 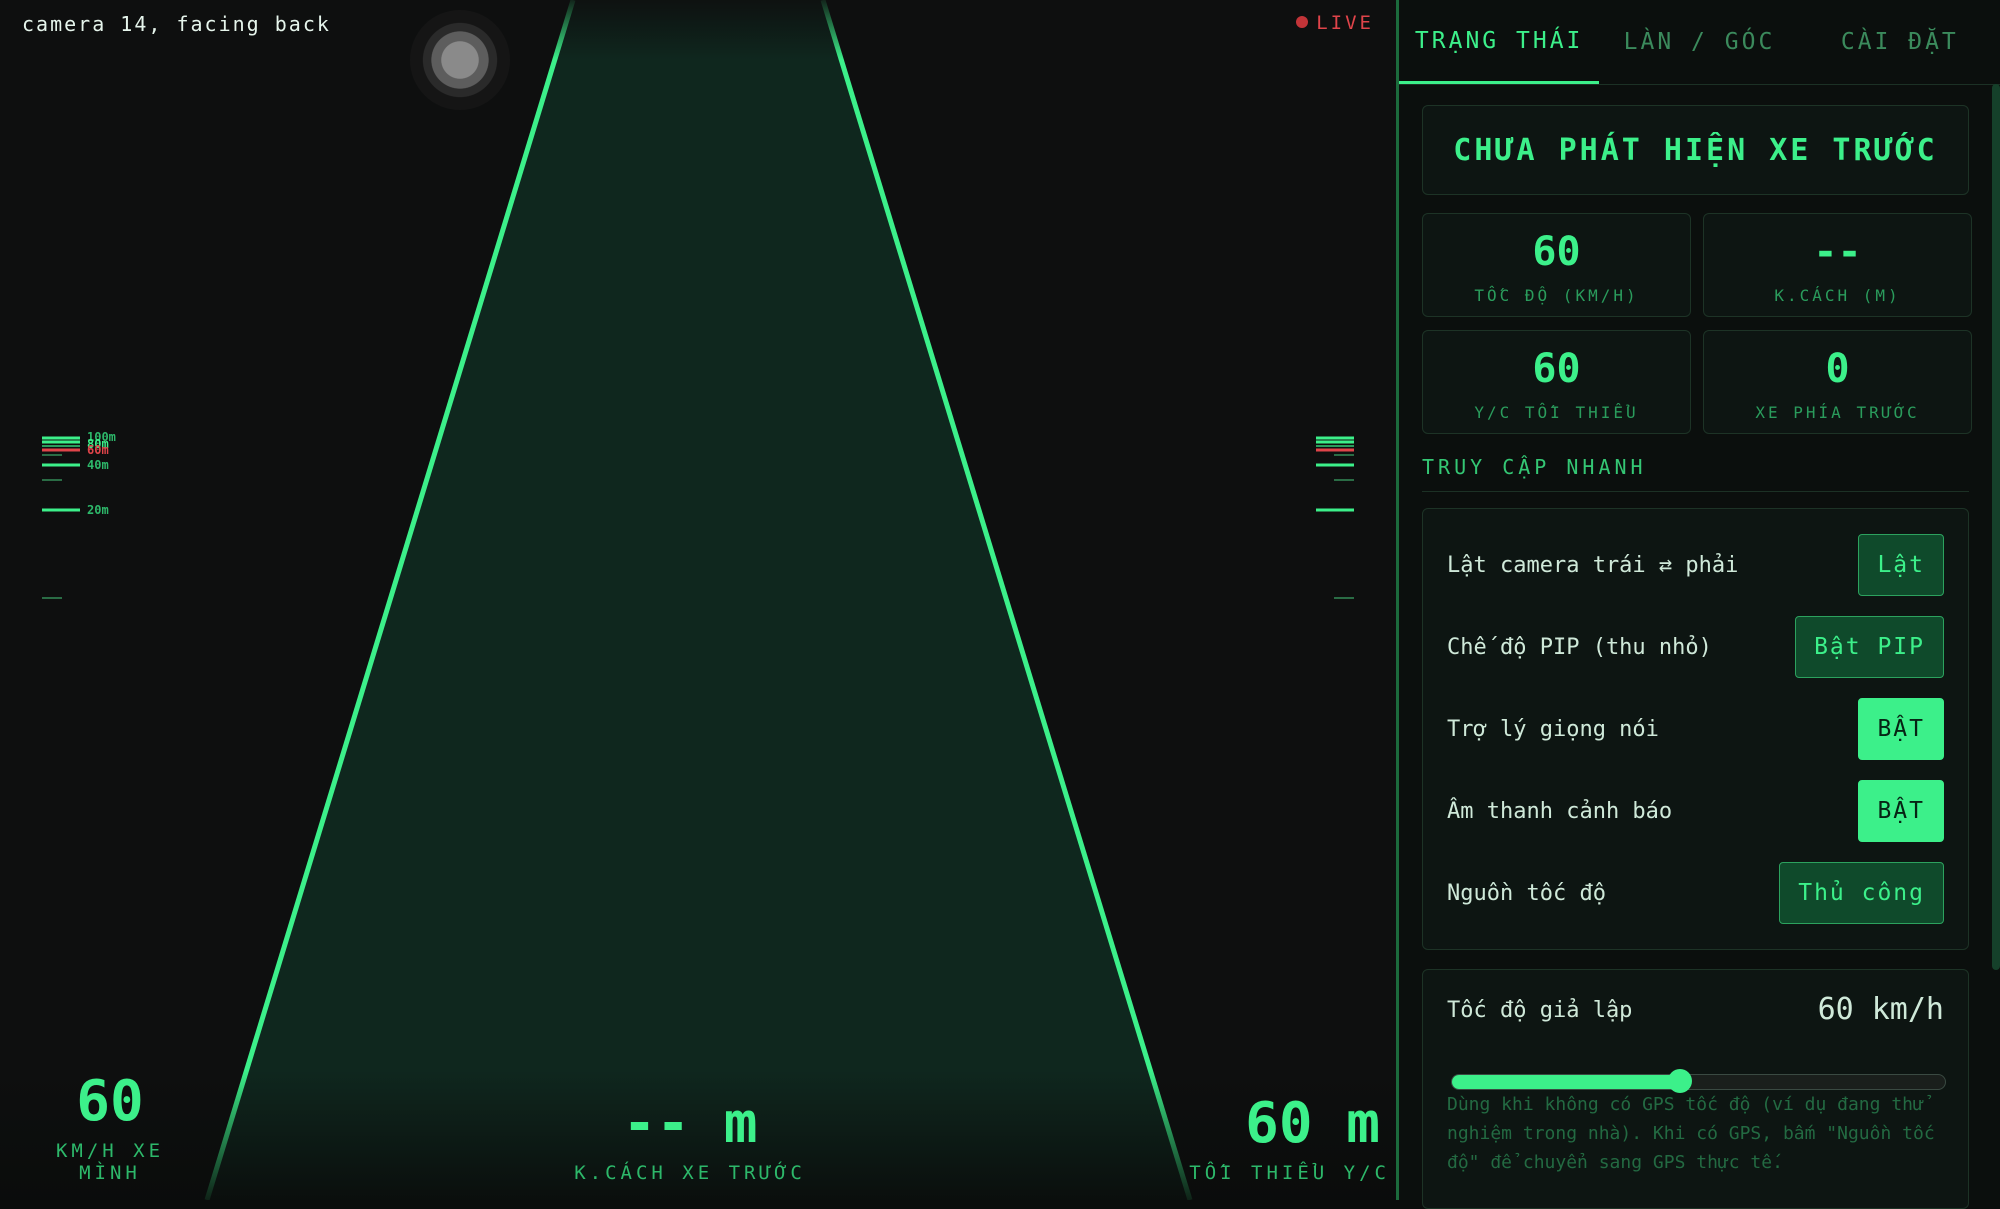 I want to click on stat-vehicles-ahead: 0 XE PHÍA TRƯỚC, so click(x=1837, y=382).